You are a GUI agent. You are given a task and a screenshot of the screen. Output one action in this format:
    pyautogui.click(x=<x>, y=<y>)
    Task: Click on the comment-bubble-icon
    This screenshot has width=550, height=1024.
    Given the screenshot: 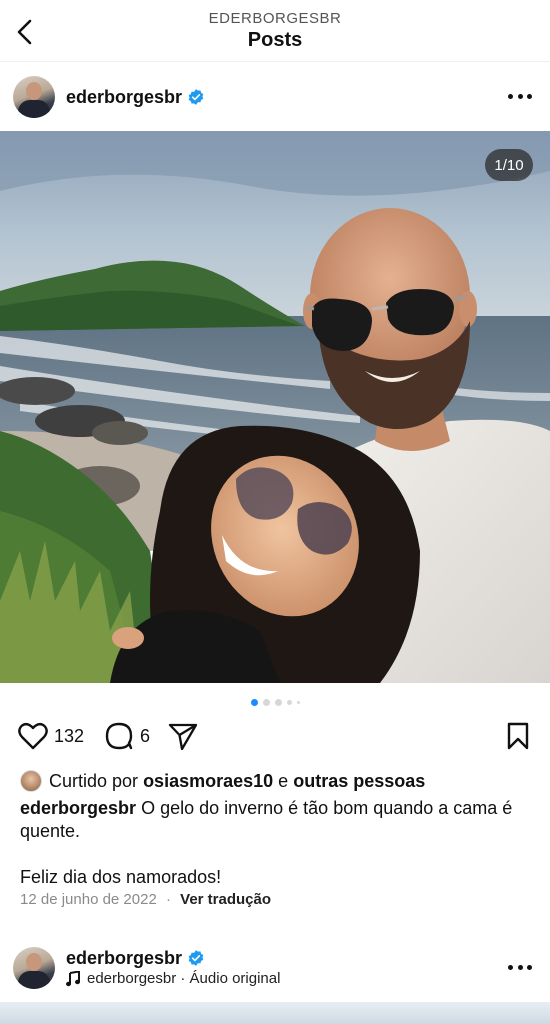 What is the action you would take?
    pyautogui.click(x=119, y=736)
    